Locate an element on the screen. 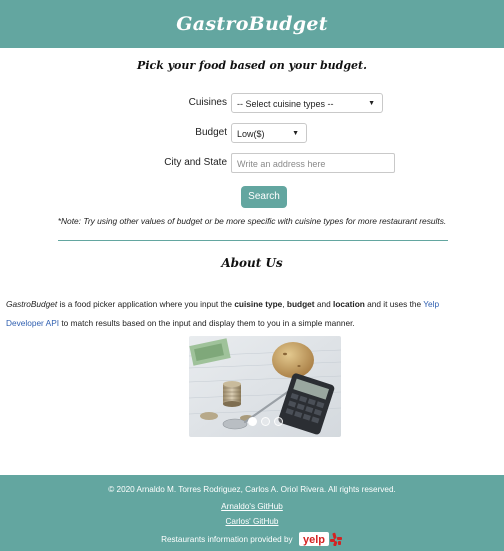  brand-logo-text: GastroBudget is located at coordinates (252, 24).